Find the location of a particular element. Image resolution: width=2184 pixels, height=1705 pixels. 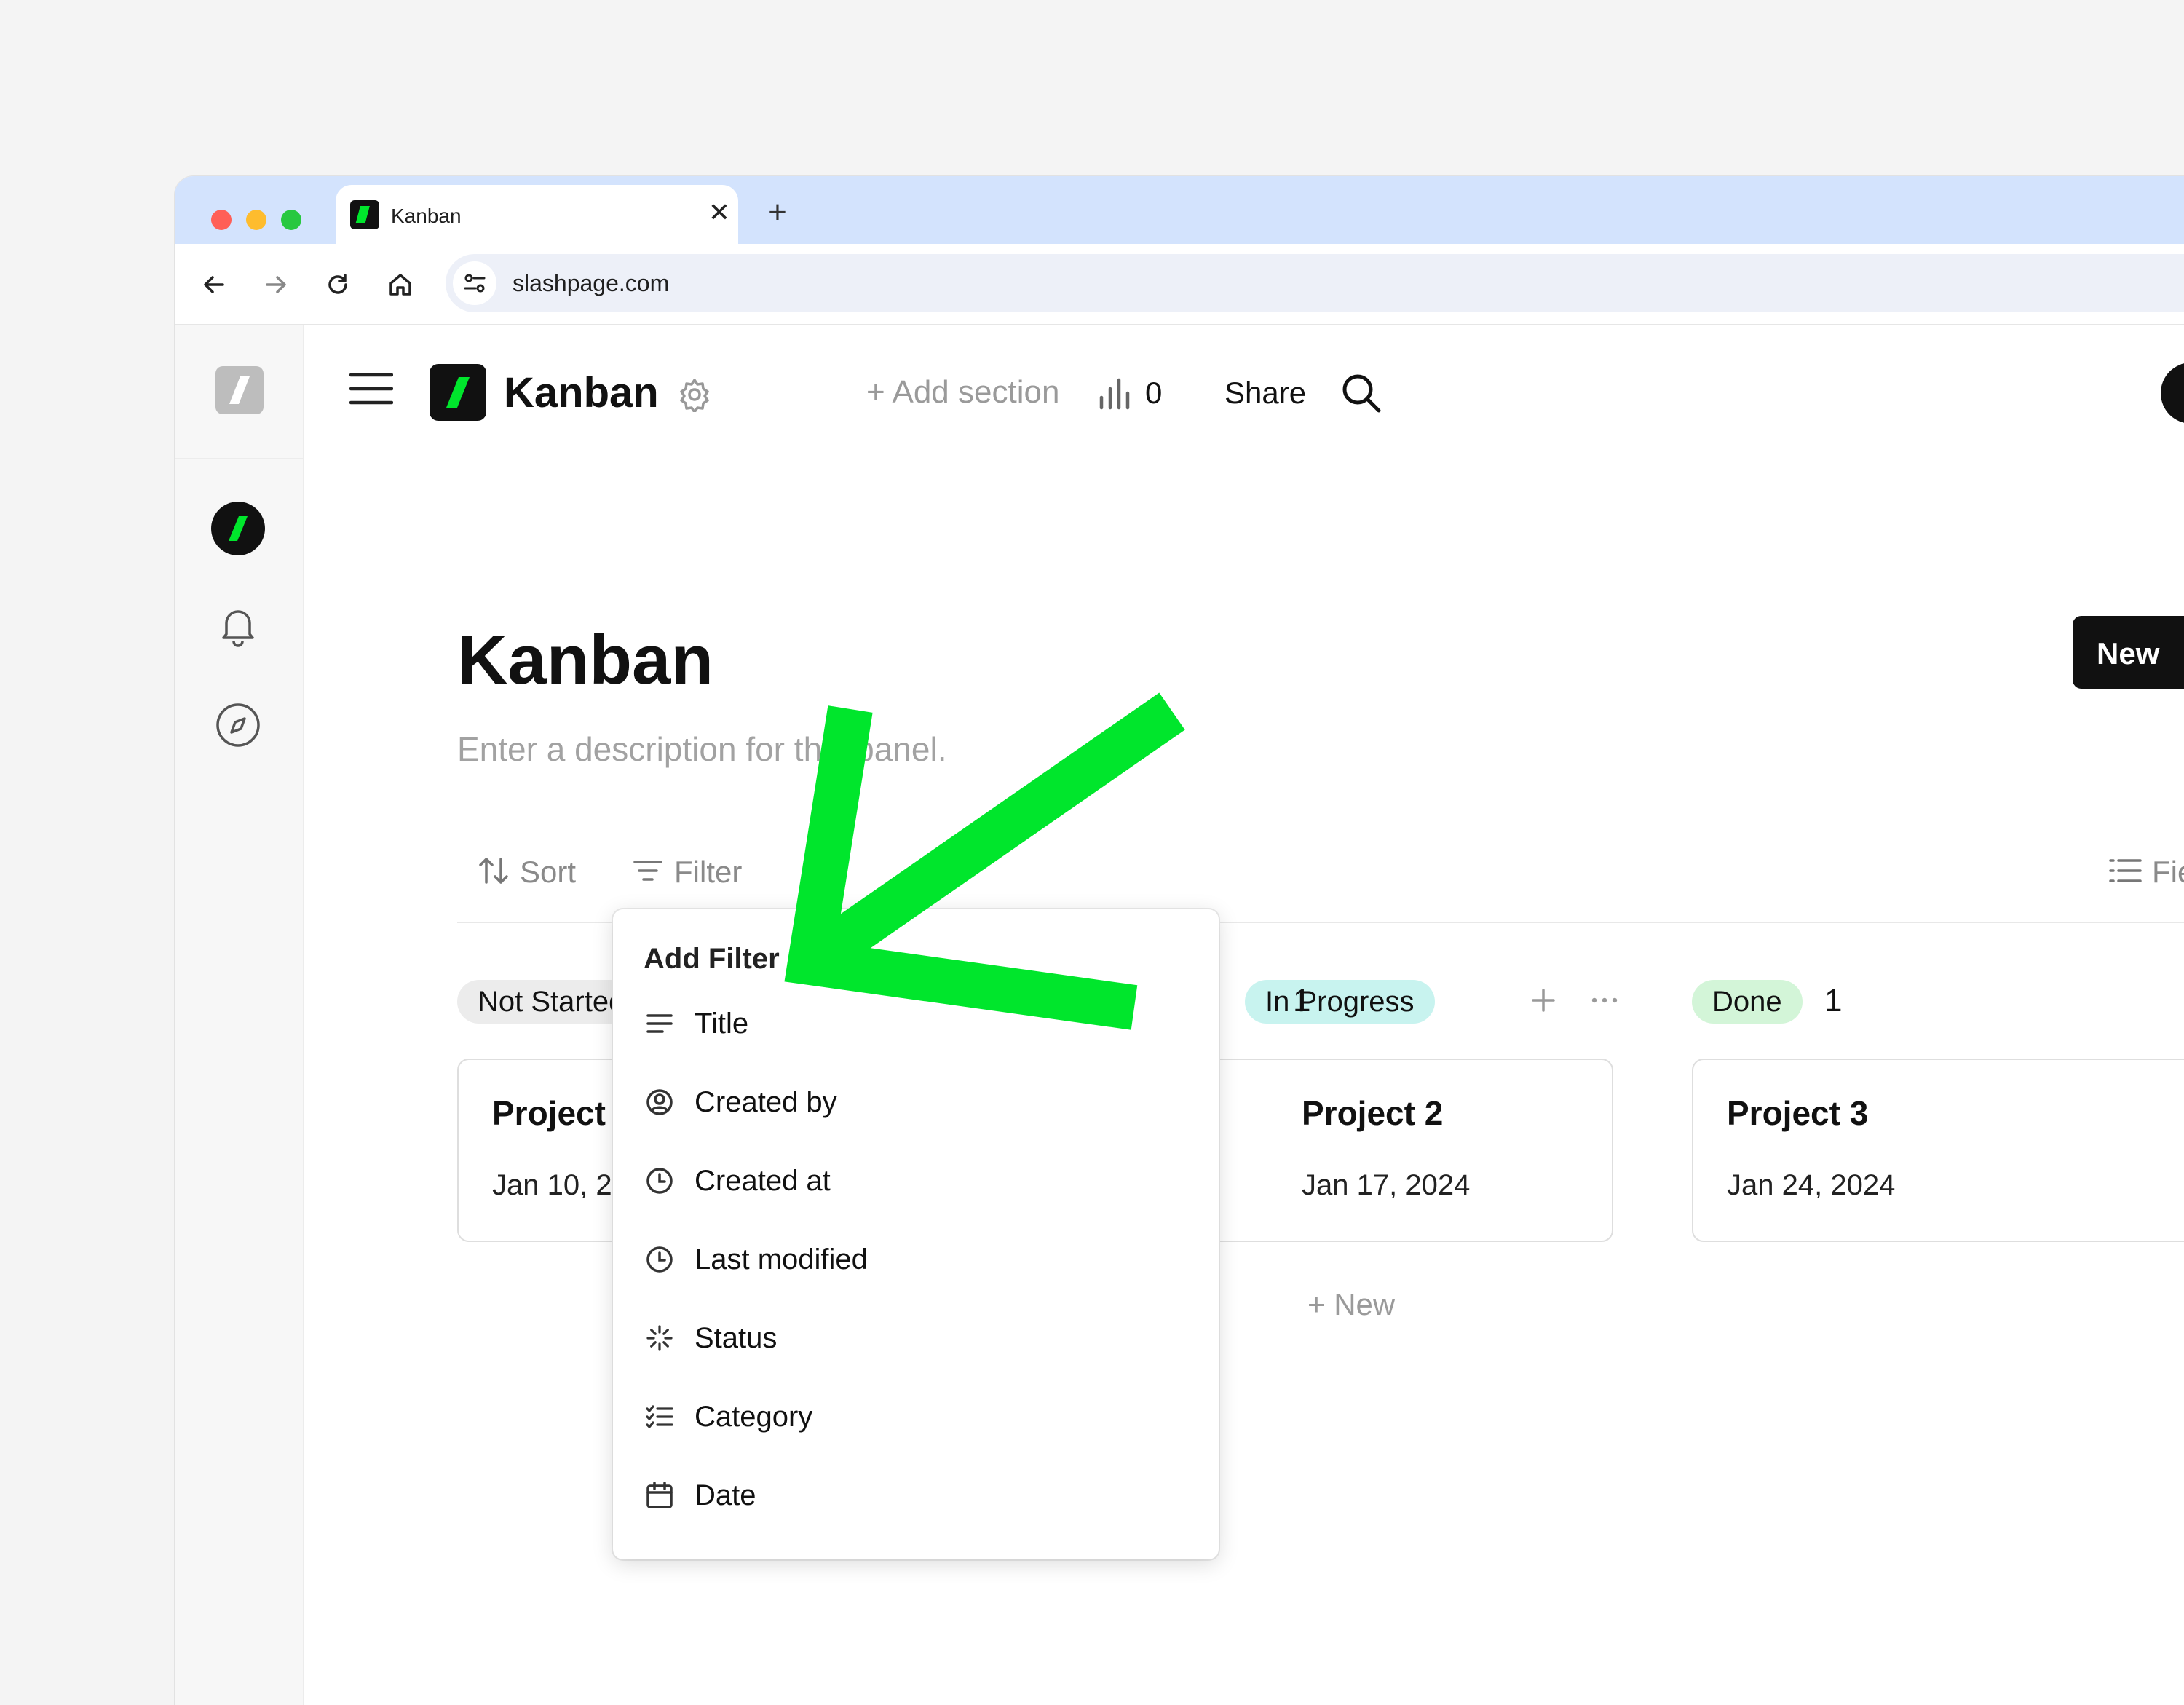

slashpage-avatar-icon is located at coordinates (238, 528).